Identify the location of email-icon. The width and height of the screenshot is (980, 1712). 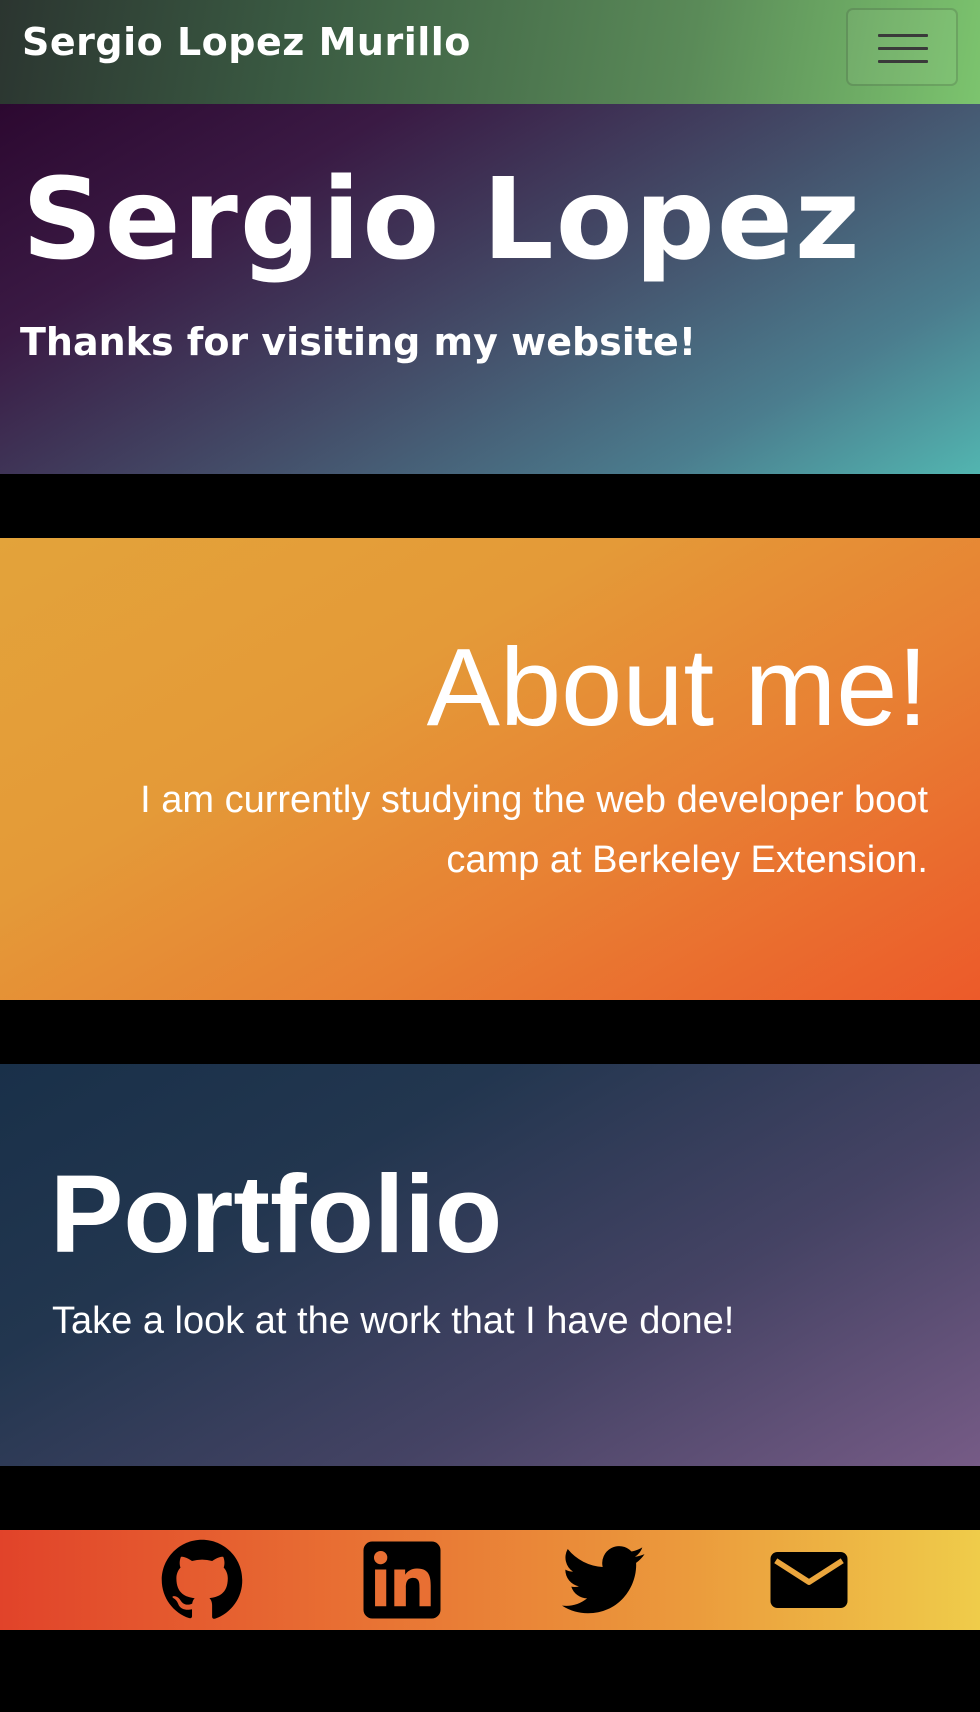
(809, 1580).